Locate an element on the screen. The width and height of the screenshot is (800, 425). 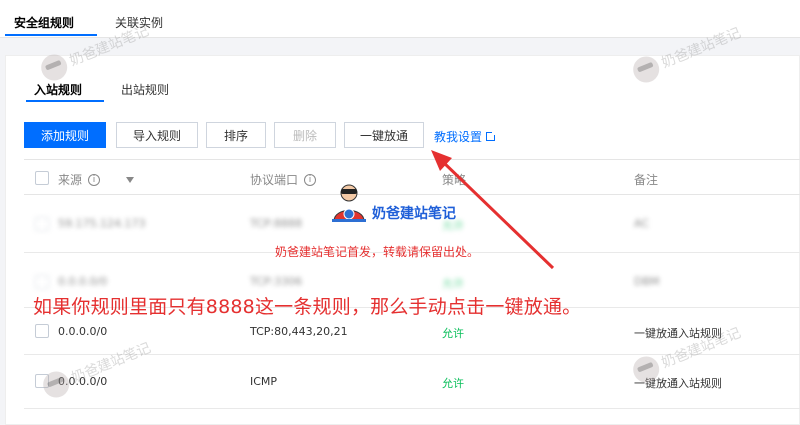
help-setup-link: 教我设置 is located at coordinates (466, 136).